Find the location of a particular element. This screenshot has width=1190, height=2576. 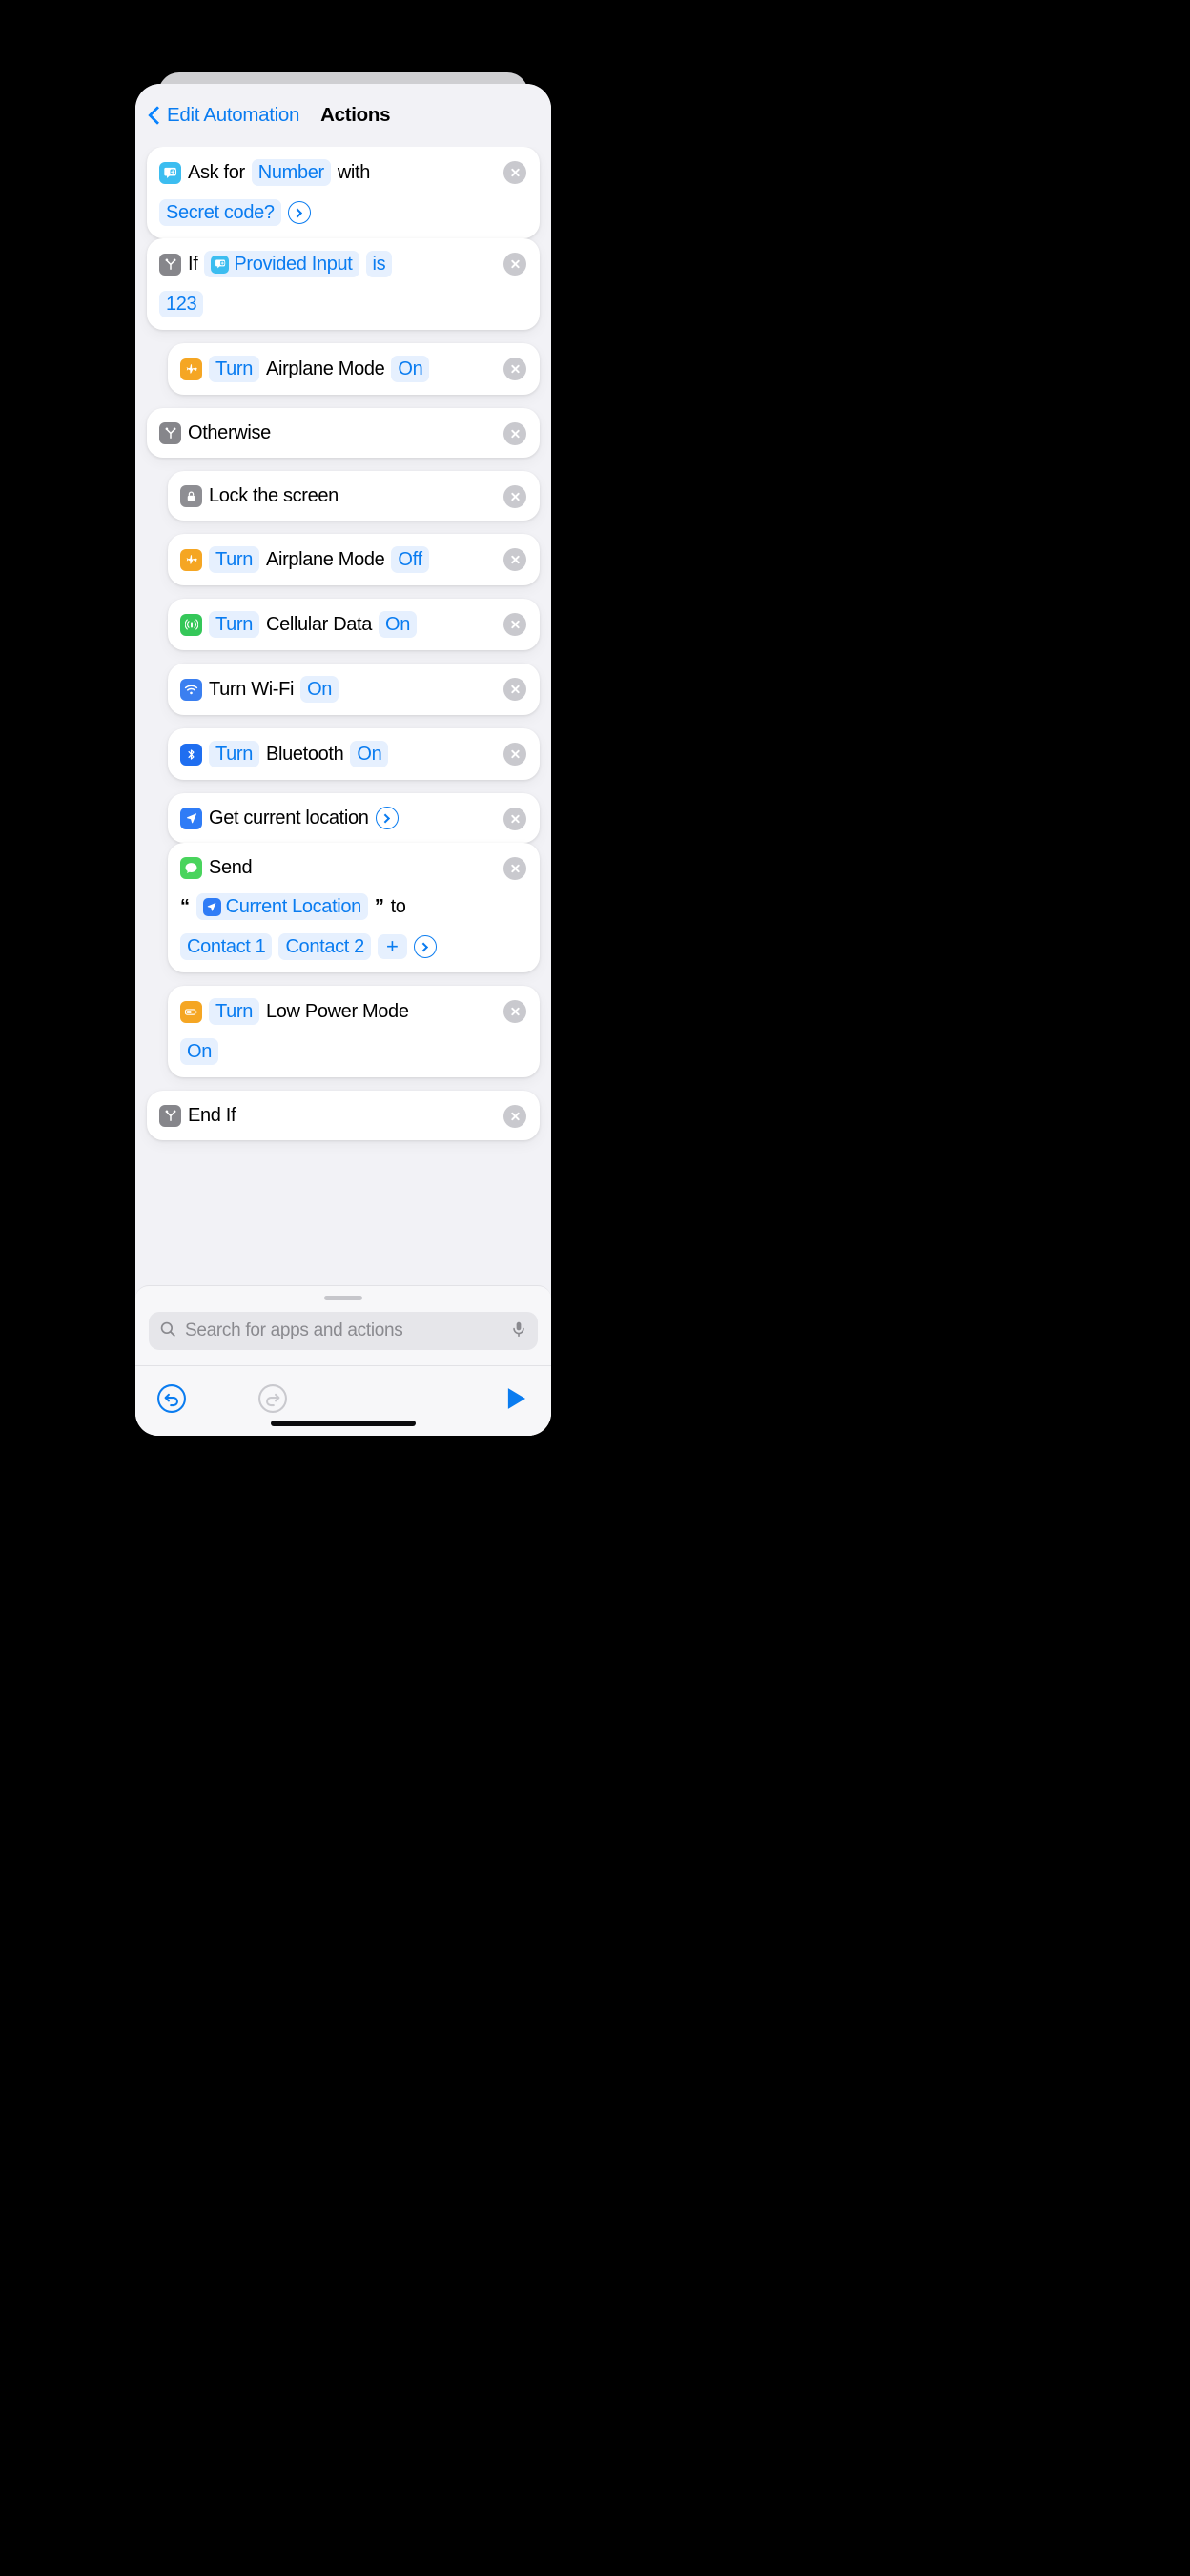

home-indicator is located at coordinates (343, 1423).